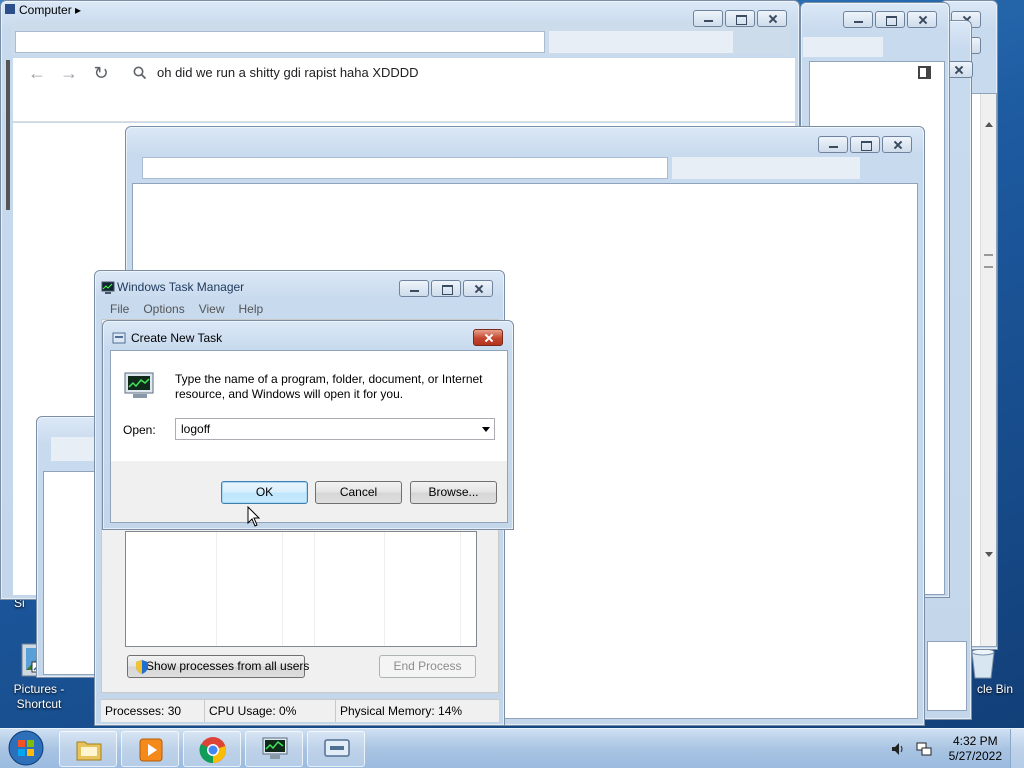 The height and width of the screenshot is (768, 1024). I want to click on scrollbar, so click(988, 370).